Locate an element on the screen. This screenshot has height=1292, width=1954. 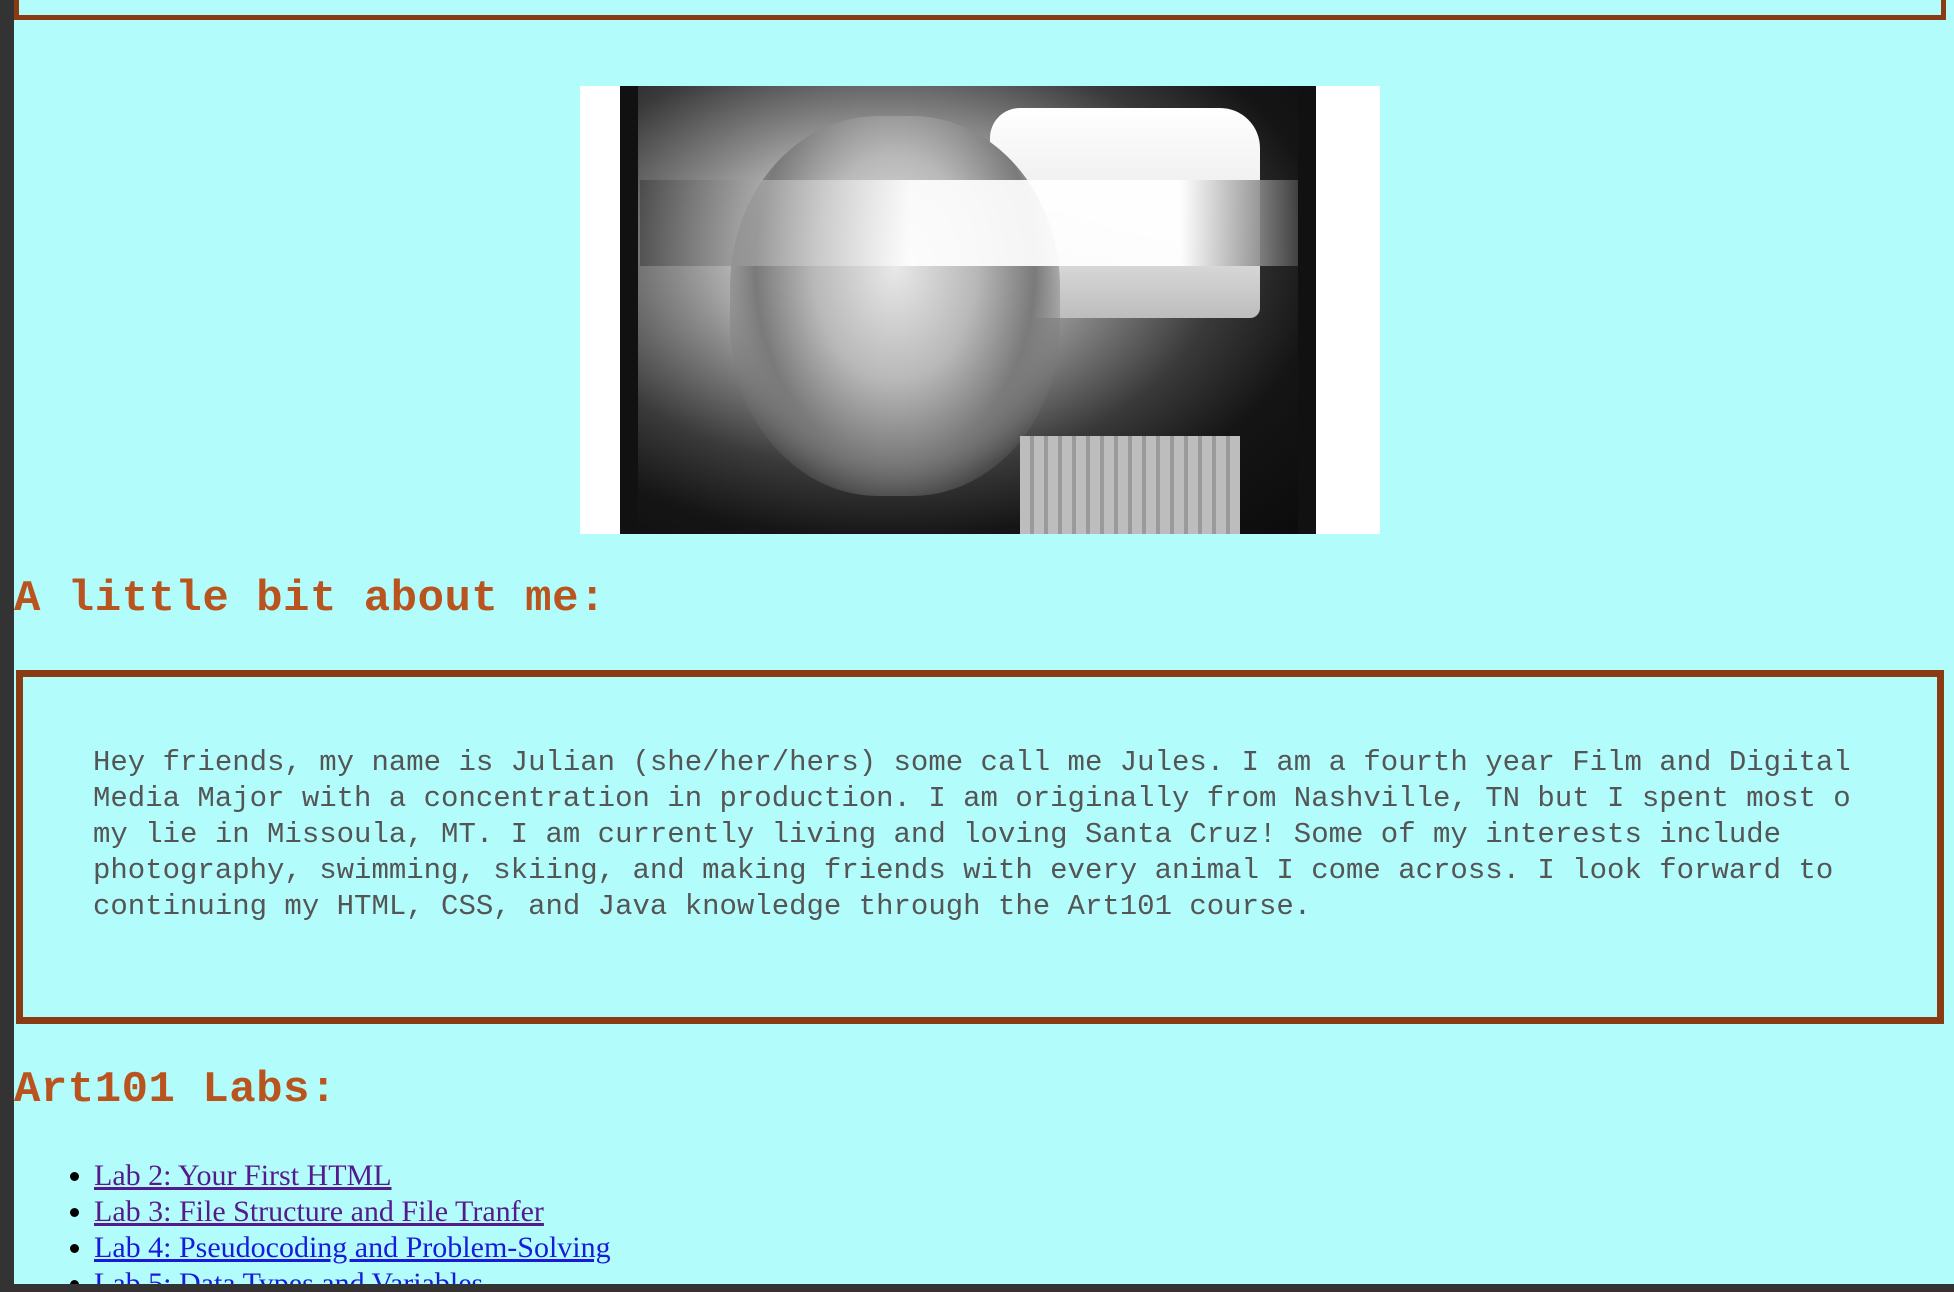
photo-glitch-band is located at coordinates (978, 223).